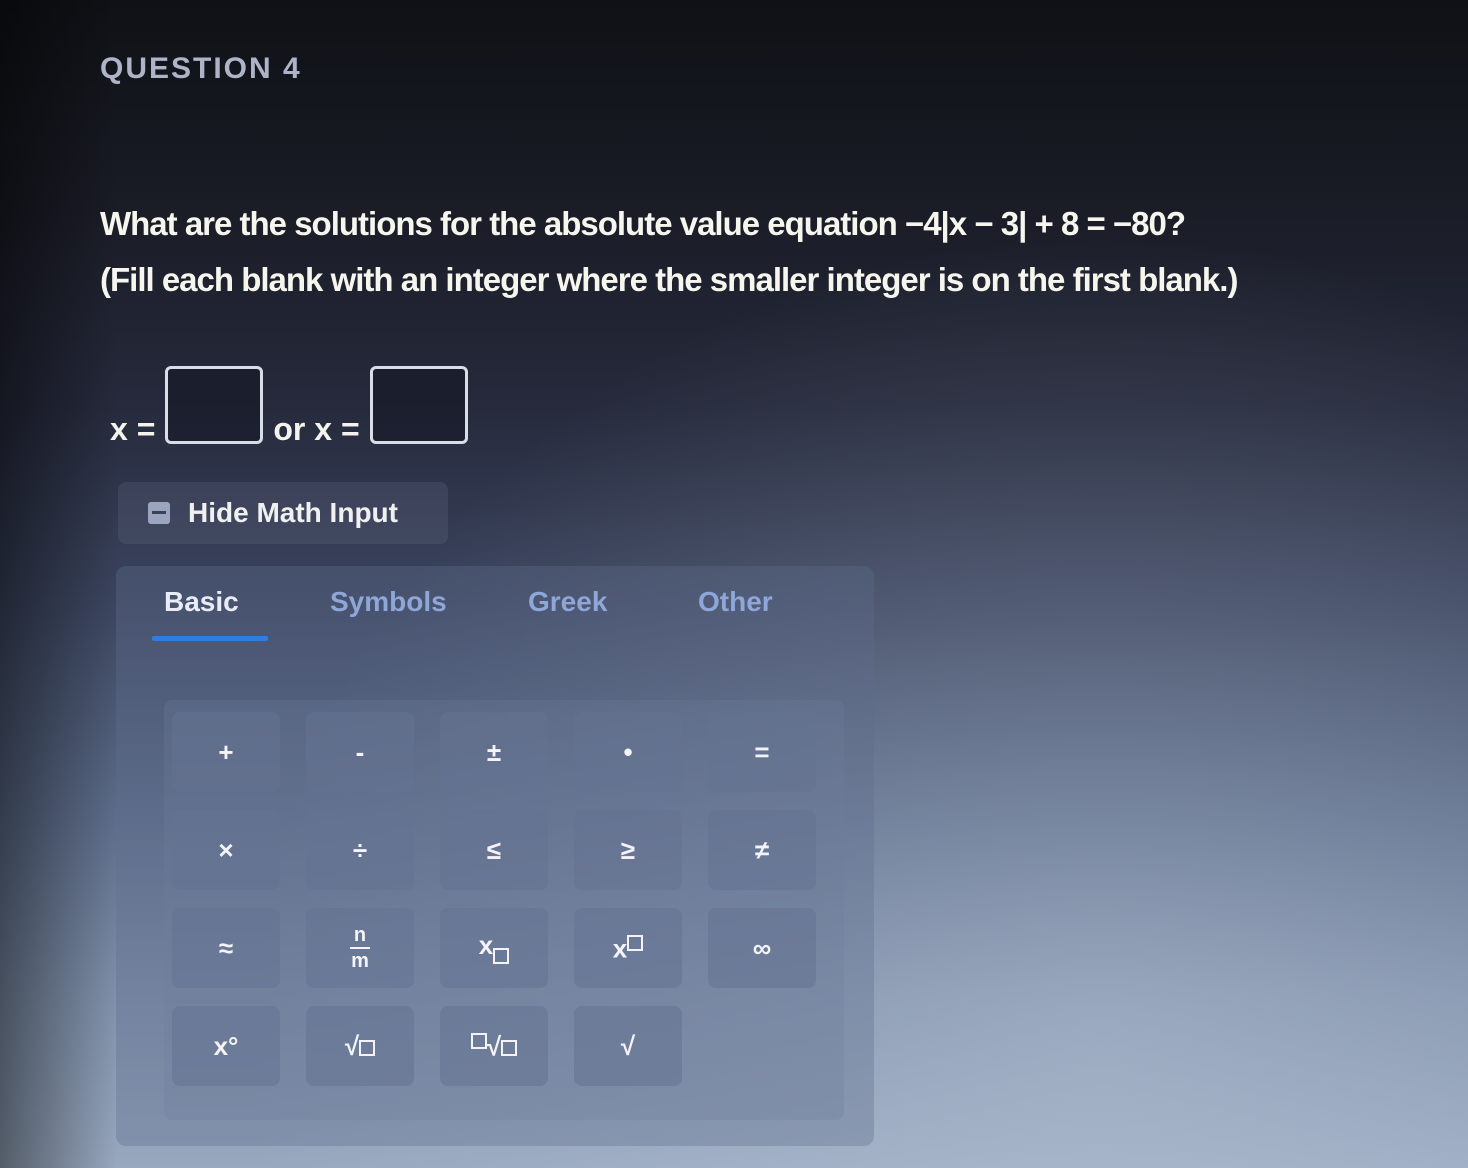 The width and height of the screenshot is (1468, 1168). What do you see at coordinates (502, 616) in the screenshot?
I see `math-input-tabs: Basic Symbols Greek Other` at bounding box center [502, 616].